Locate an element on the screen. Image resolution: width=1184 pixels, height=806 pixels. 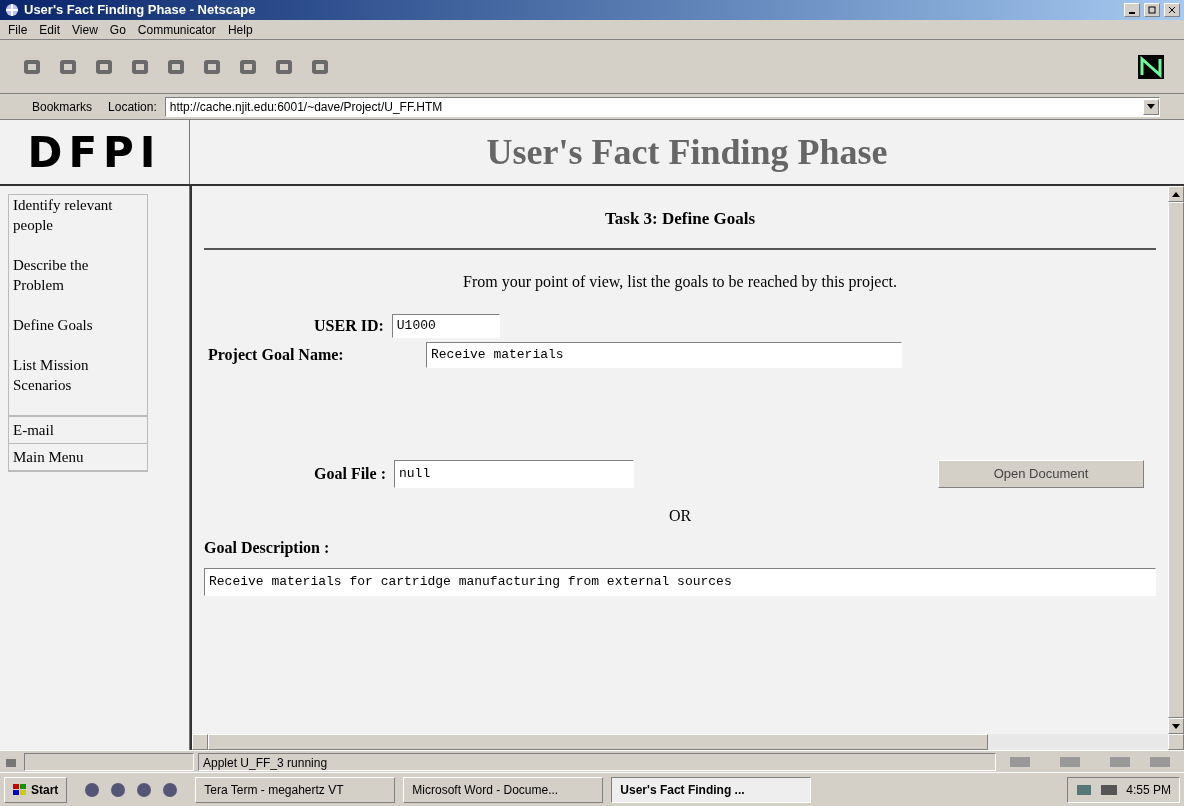
goal-description-field: Receive materials for cartridge manufacturing from external sources is located at coordinates (680, 581).